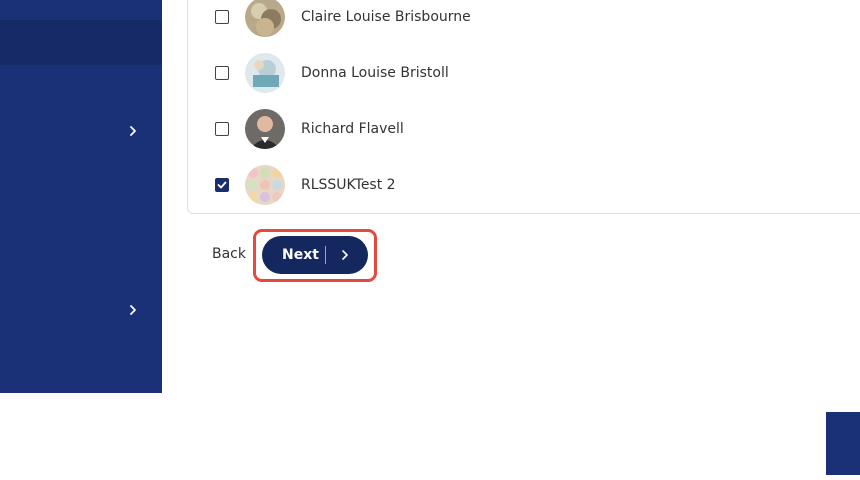  I want to click on list-item: Donna Louise Bristoll, so click(331, 73).